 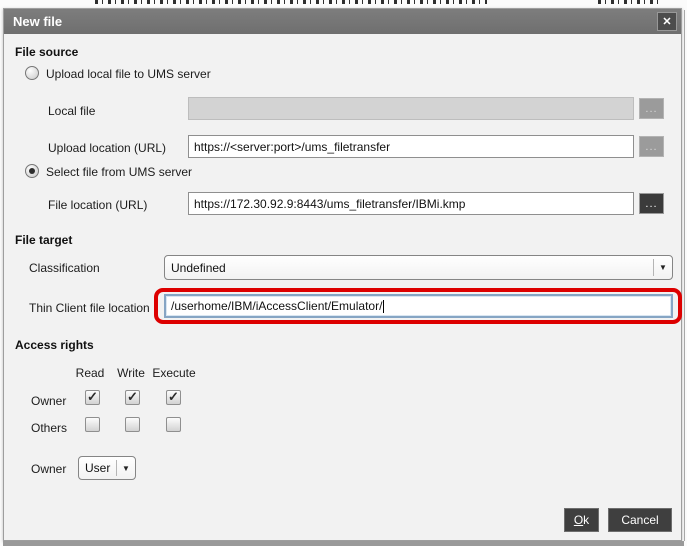 What do you see at coordinates (107, 148) in the screenshot?
I see `upload-location-label: Upload location (URL)` at bounding box center [107, 148].